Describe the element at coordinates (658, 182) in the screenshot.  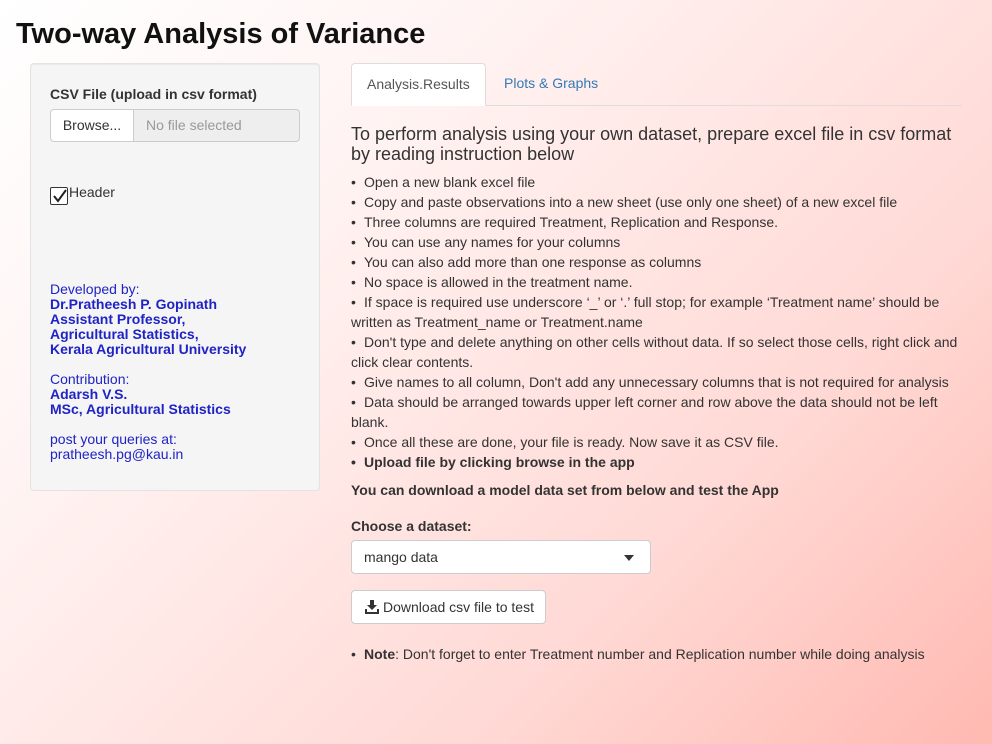
I see `list-item: Open a new blank excel file` at that location.